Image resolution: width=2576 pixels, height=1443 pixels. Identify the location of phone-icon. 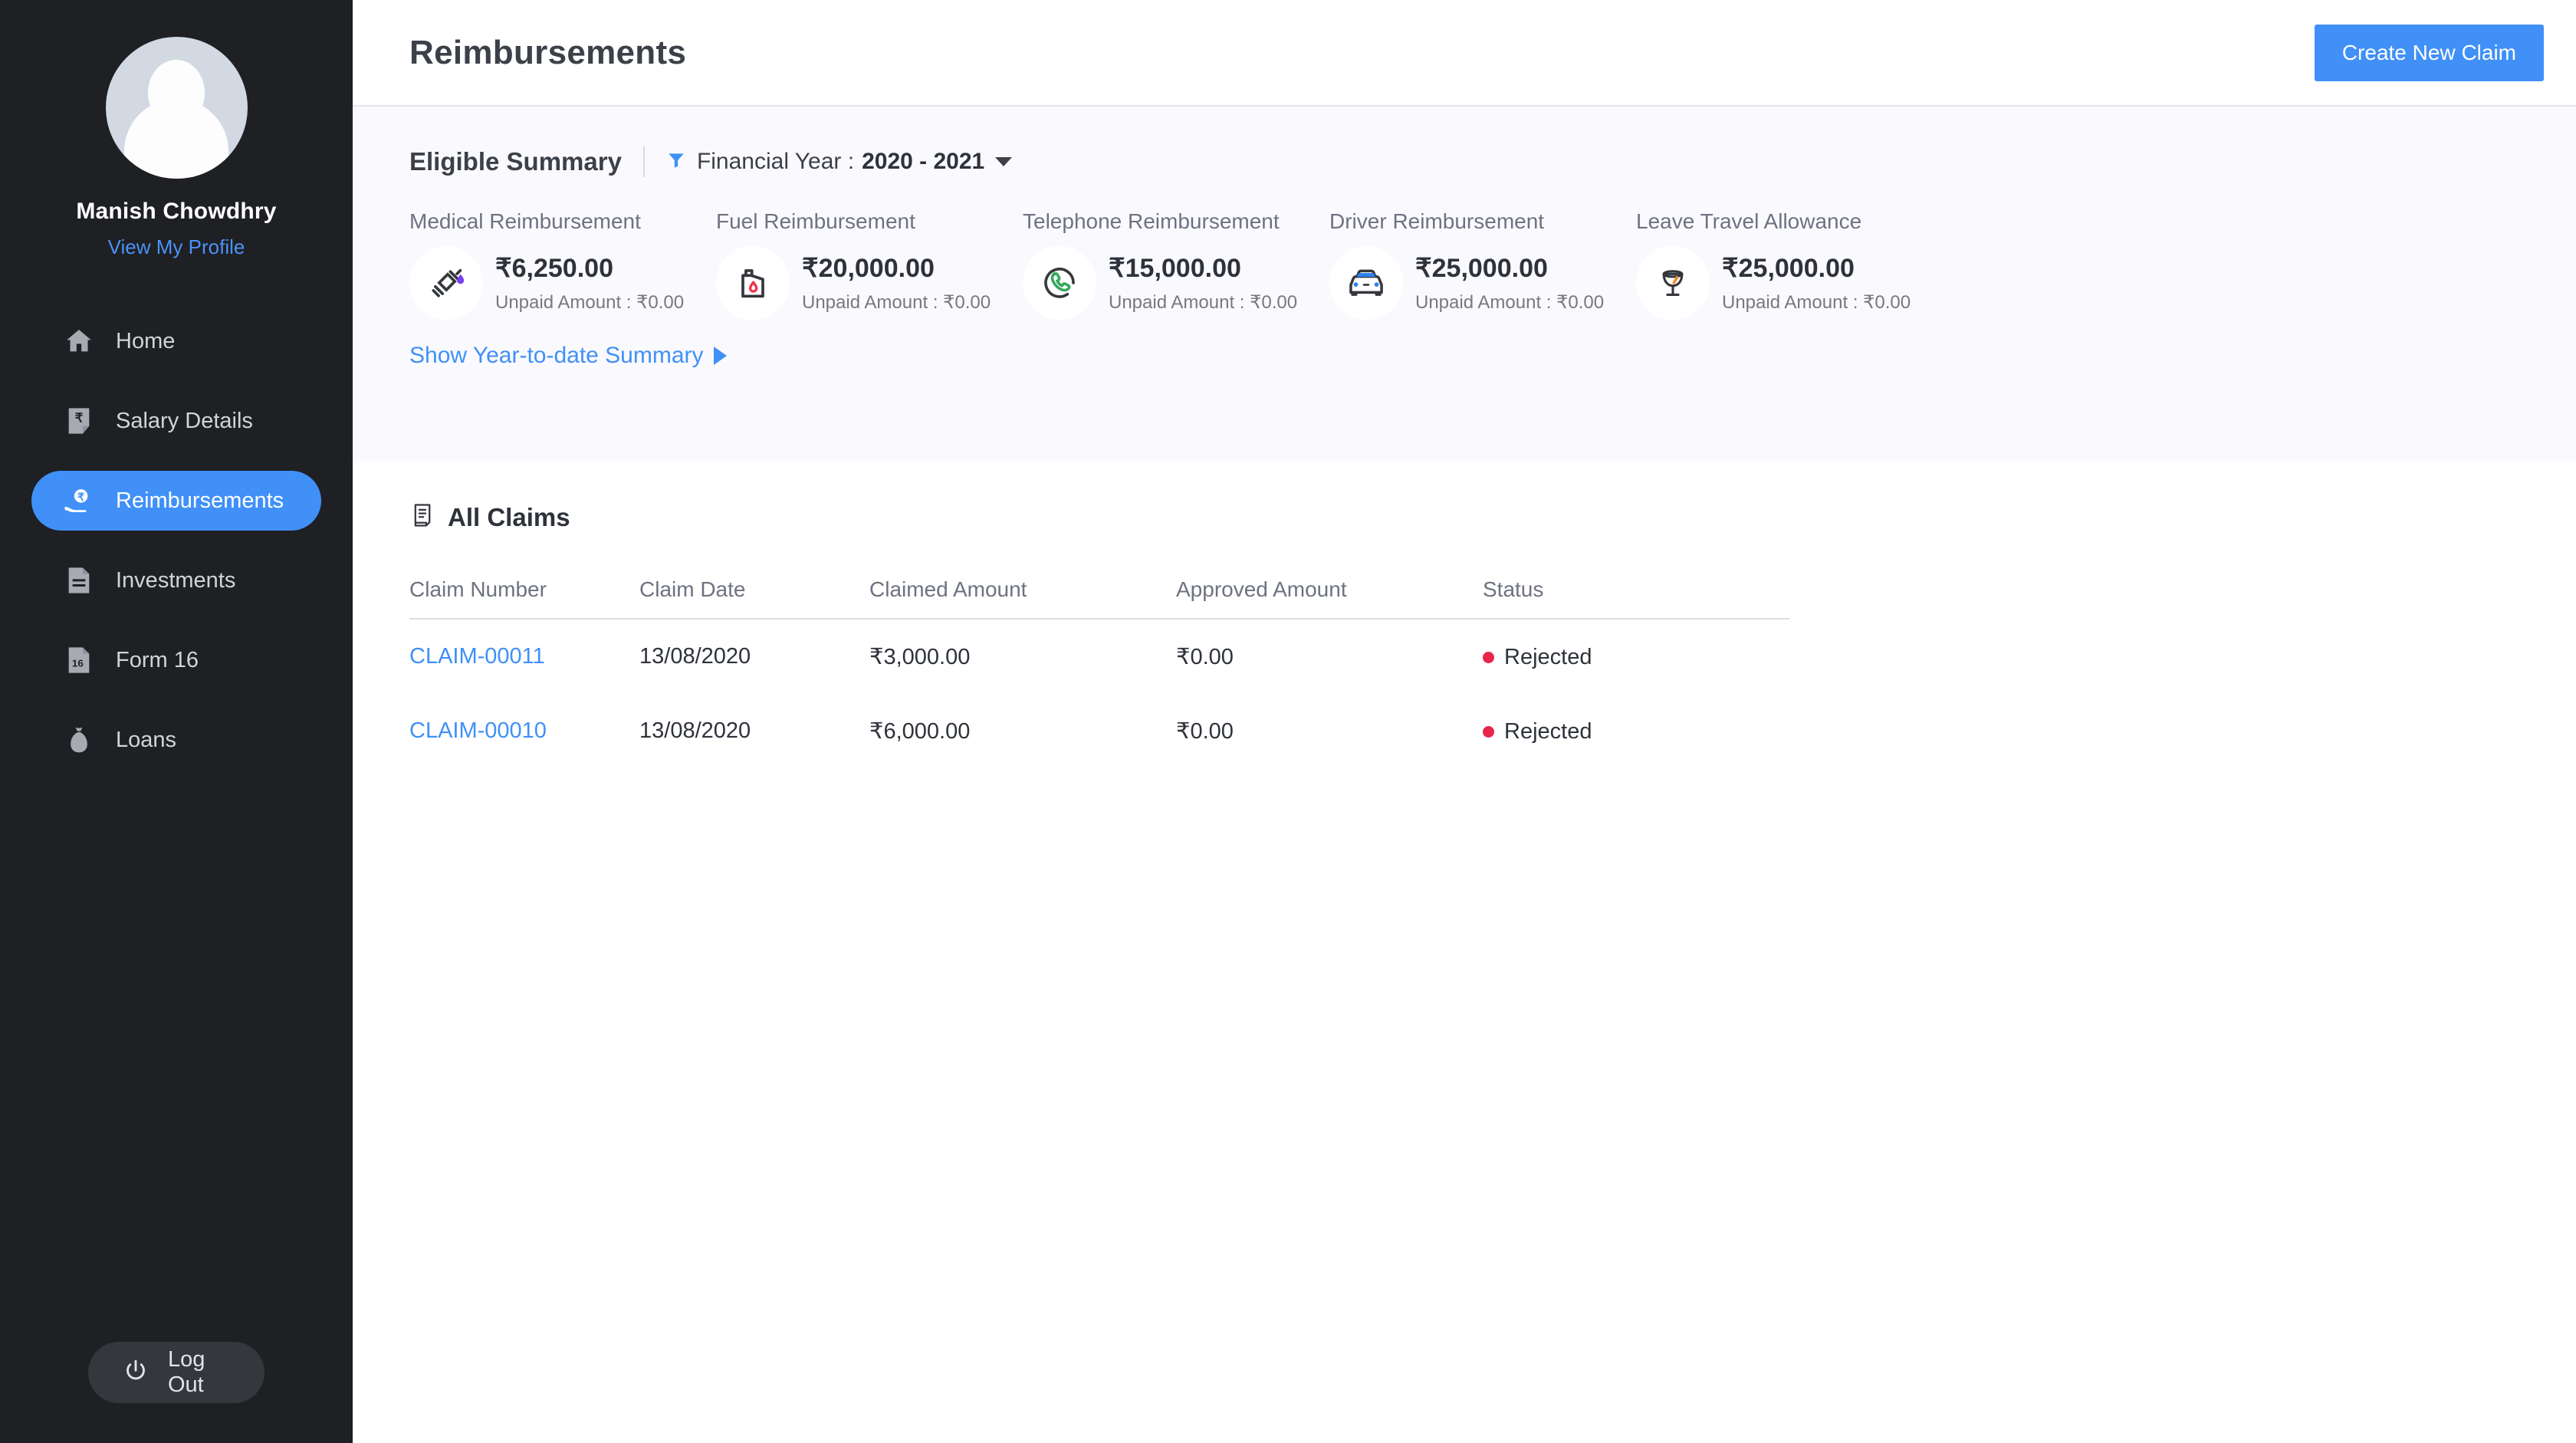
(1060, 283).